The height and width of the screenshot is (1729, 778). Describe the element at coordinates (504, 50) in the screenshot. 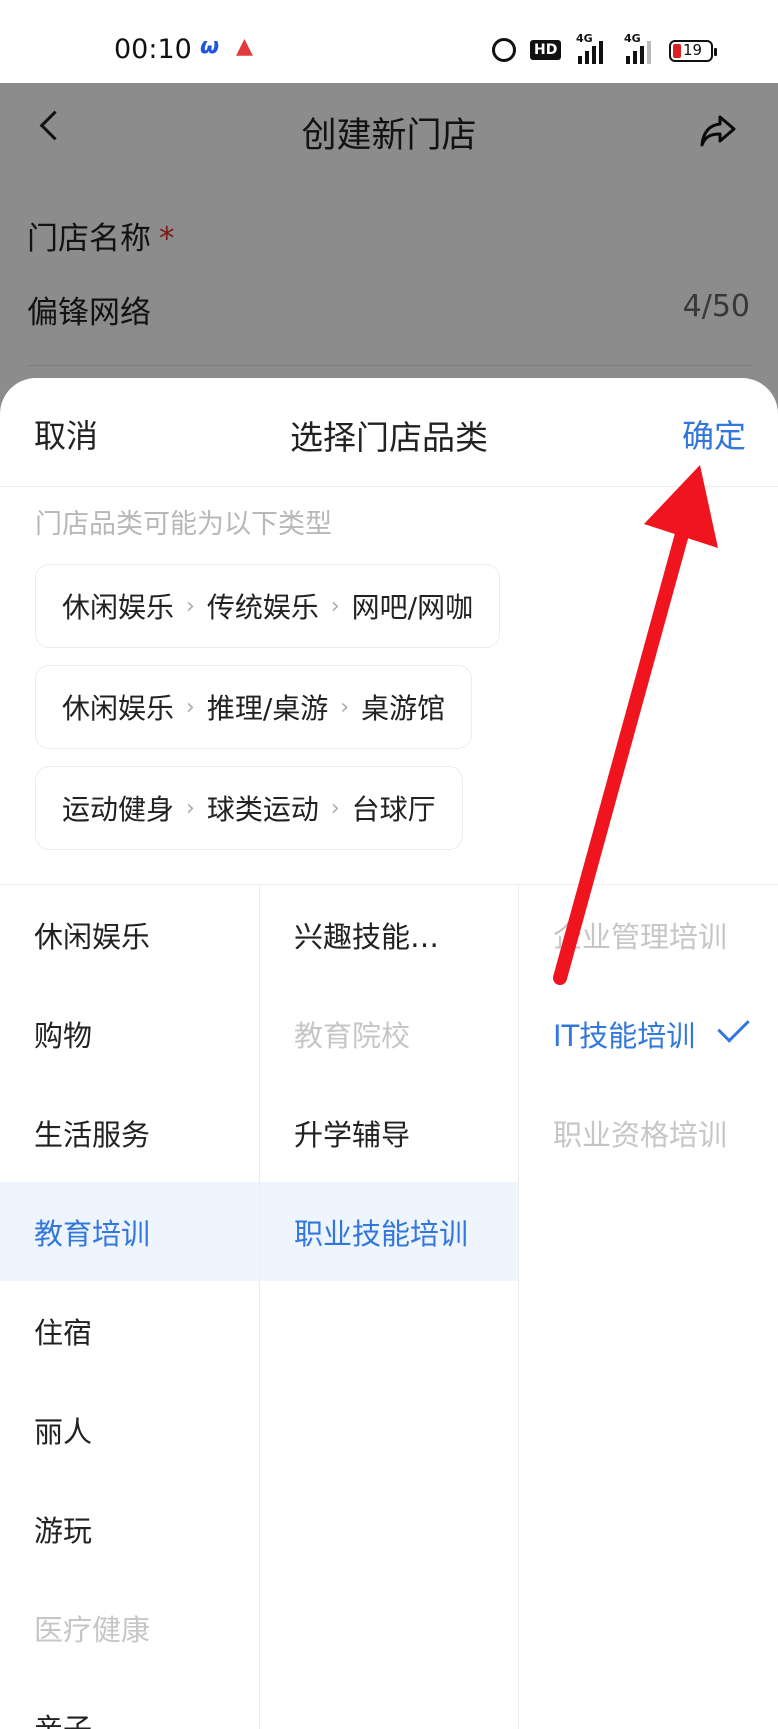

I see `alarm-icon` at that location.